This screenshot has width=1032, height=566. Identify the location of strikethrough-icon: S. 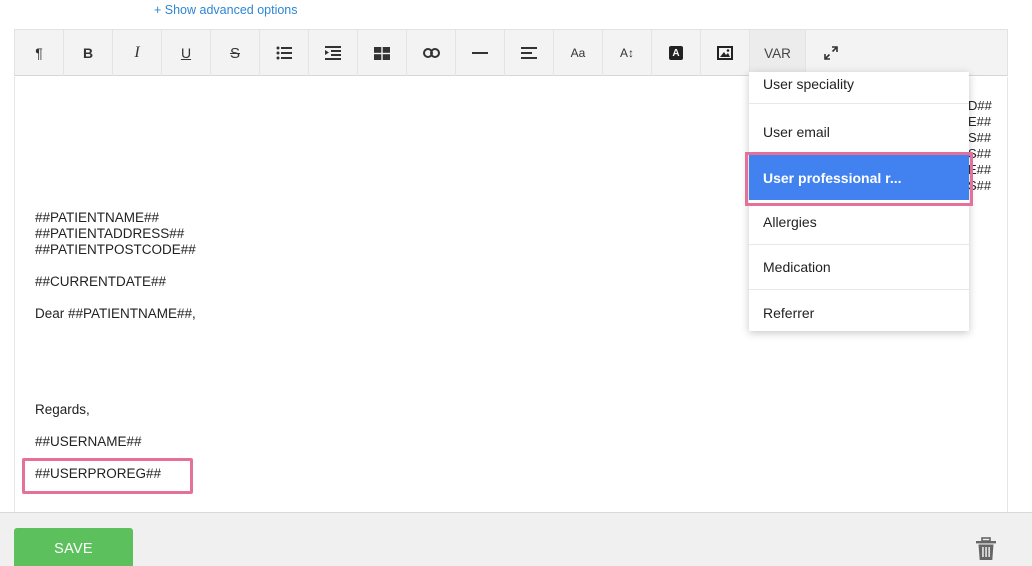
(234, 53).